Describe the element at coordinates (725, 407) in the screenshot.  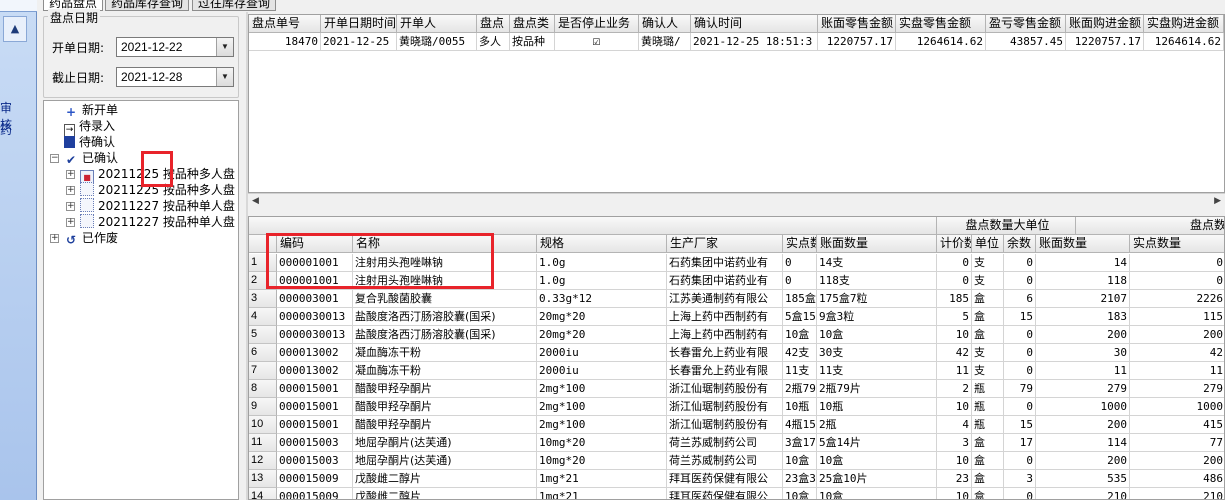
I see `cell-manufacturer: 浙江仙琚制药股份有` at that location.